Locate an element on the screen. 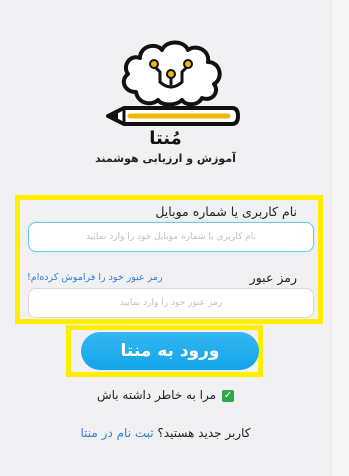  brand-tagline: آموزش و ارزیابی هوشمند is located at coordinates (165, 158).